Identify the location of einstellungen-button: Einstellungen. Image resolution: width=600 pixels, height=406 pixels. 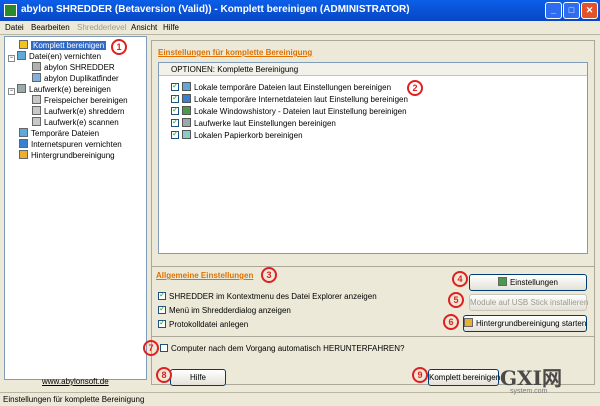
(528, 282).